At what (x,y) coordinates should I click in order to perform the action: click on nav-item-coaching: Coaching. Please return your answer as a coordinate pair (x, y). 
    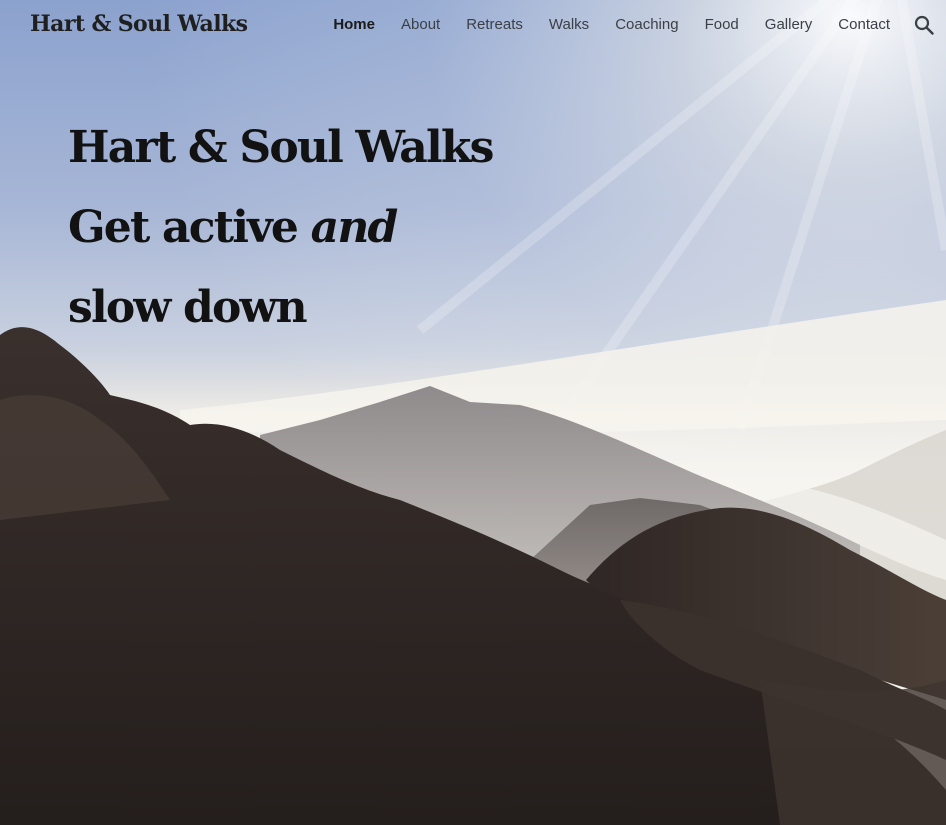
    Looking at the image, I should click on (646, 24).